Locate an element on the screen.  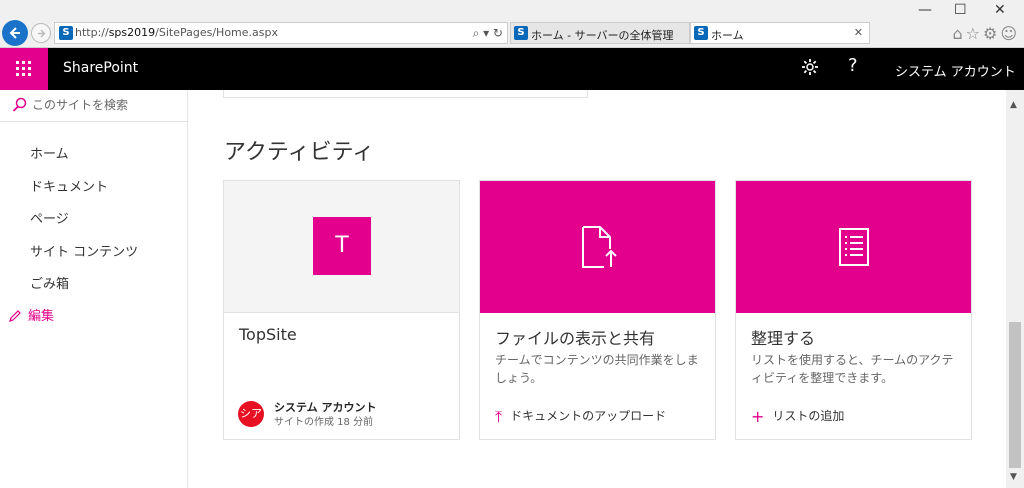
close-tab-icon: ✕ is located at coordinates (858, 32).